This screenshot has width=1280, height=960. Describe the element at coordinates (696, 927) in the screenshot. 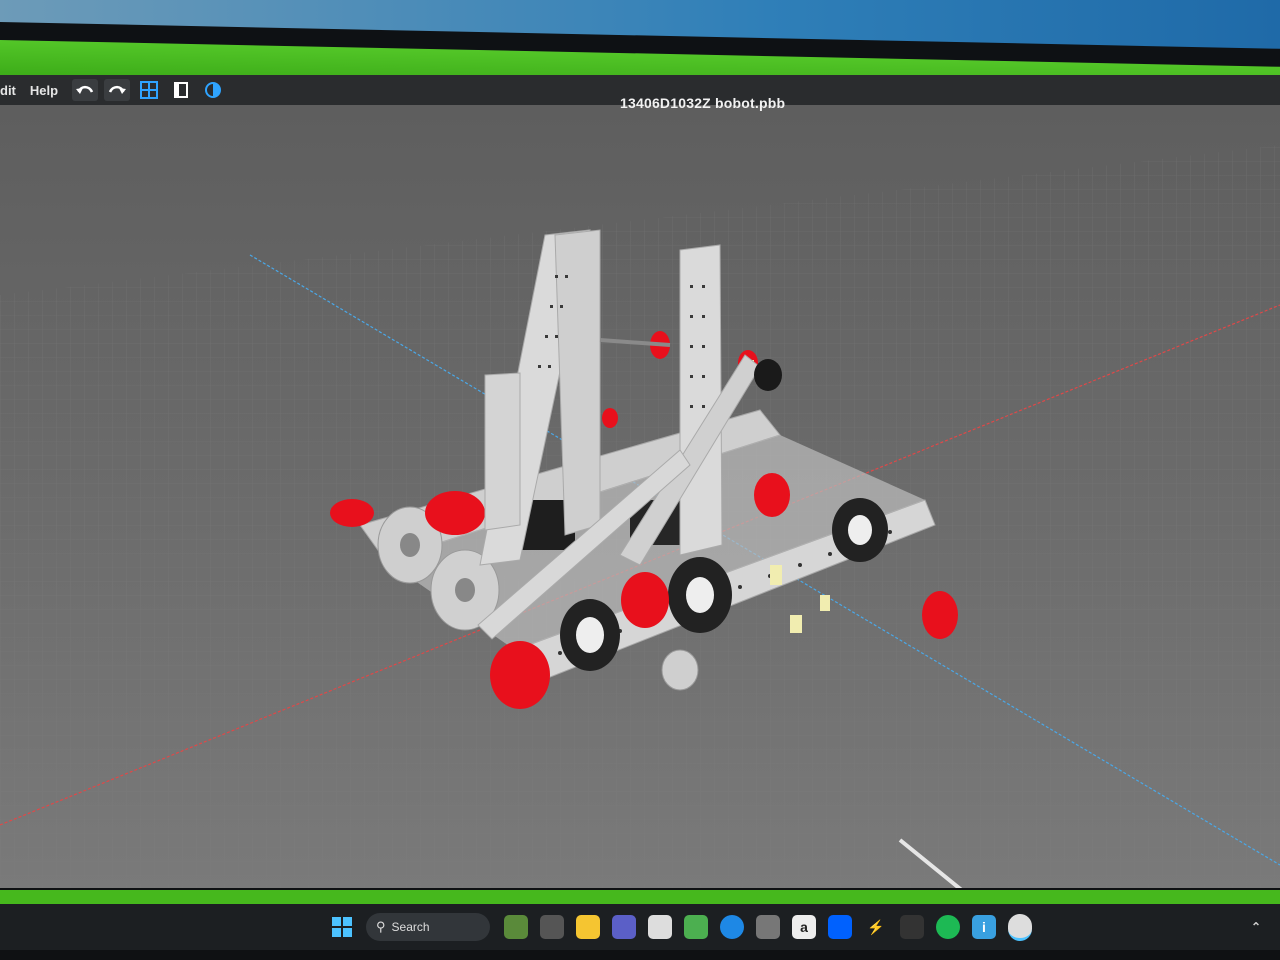

I see `minecraft-icon` at that location.